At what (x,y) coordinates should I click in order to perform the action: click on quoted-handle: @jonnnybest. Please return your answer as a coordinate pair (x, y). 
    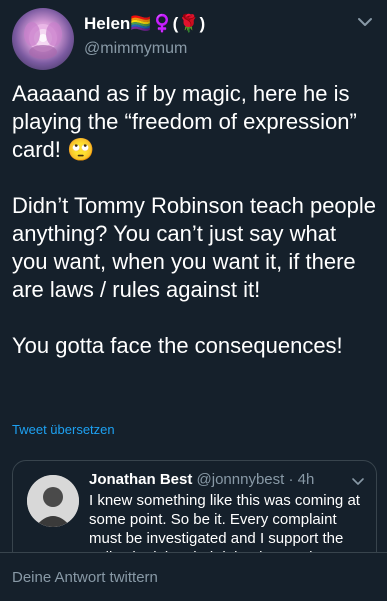
    Looking at the image, I should click on (241, 479).